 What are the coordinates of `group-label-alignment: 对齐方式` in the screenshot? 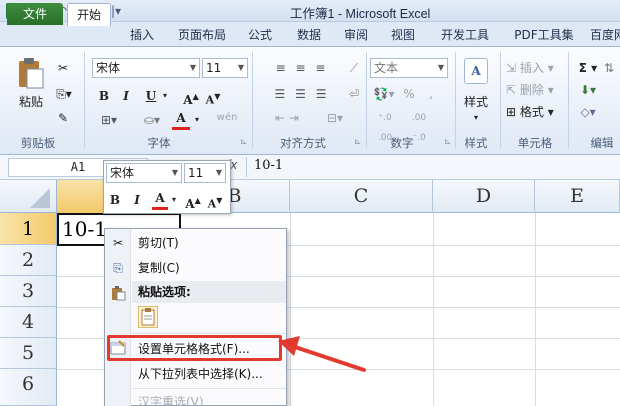 It's located at (303, 143).